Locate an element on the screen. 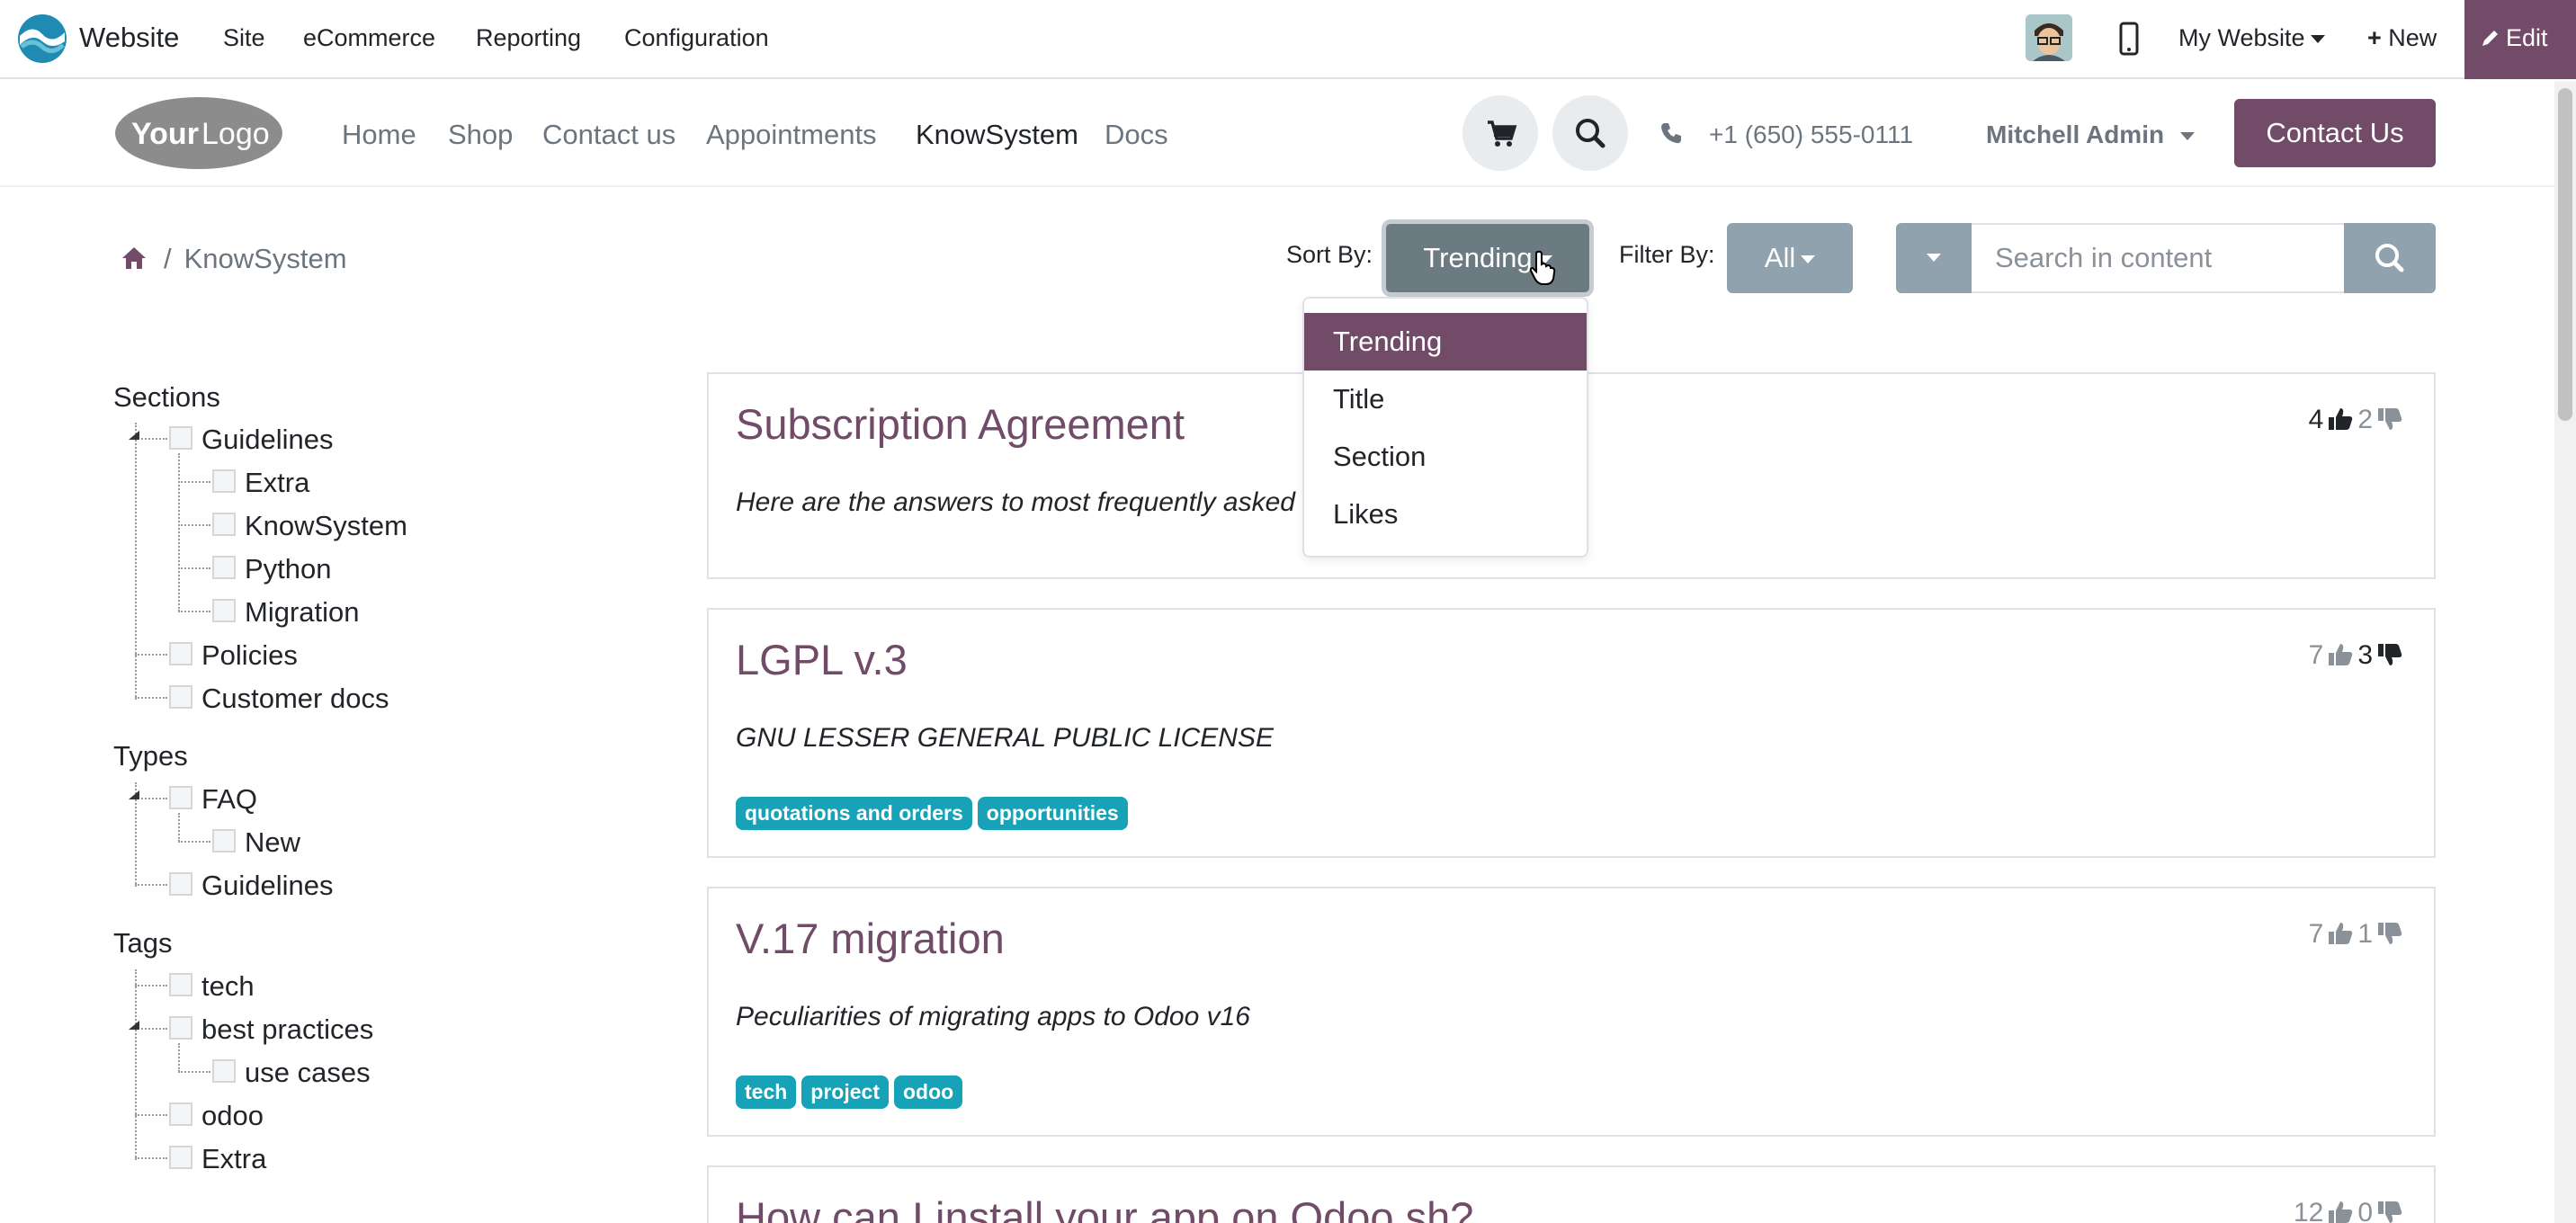 This screenshot has width=2576, height=1223. checkbox-tech is located at coordinates (180, 984).